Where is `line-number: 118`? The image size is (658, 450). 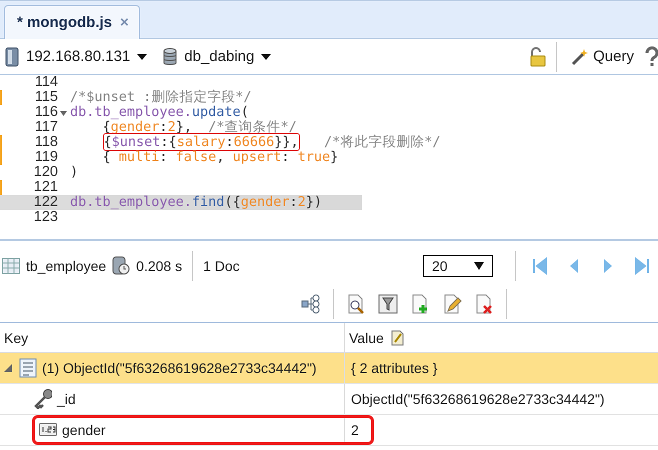
line-number: 118 is located at coordinates (46, 142).